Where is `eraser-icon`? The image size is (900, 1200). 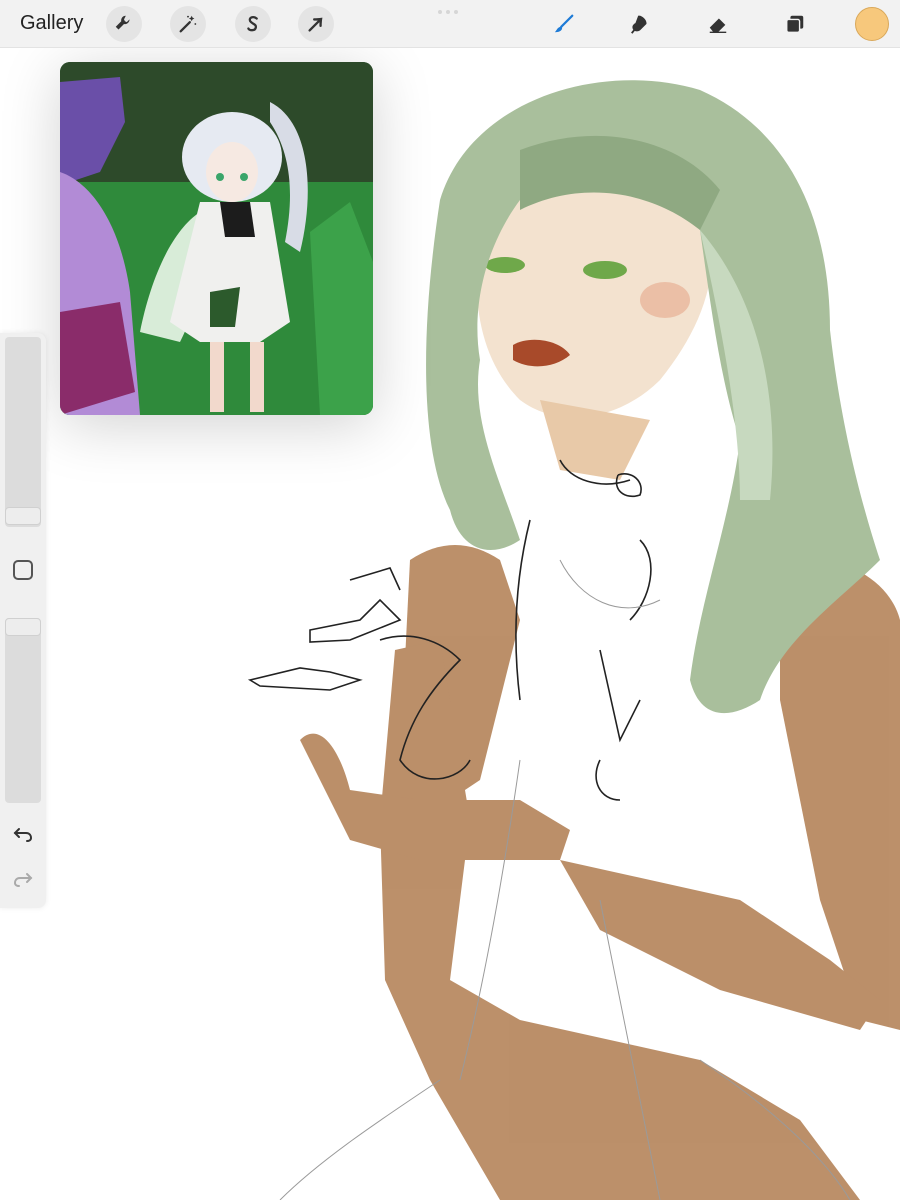 eraser-icon is located at coordinates (718, 24).